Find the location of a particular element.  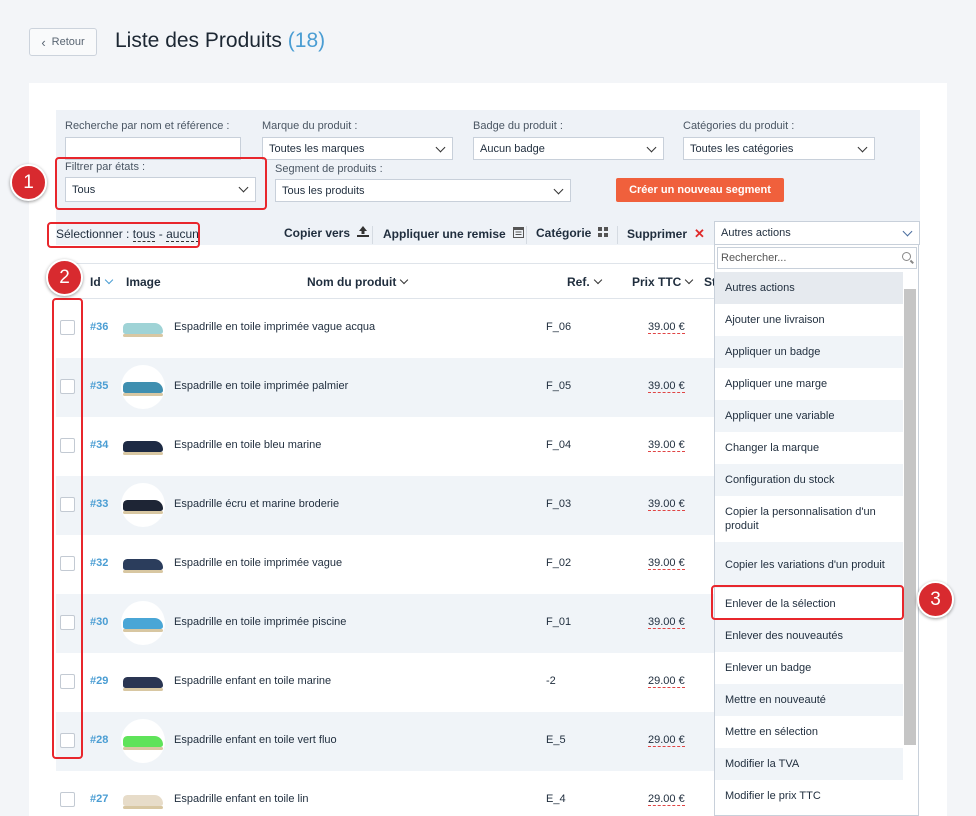

dropdown-option: Copier les variations d'un produit is located at coordinates (809, 565).